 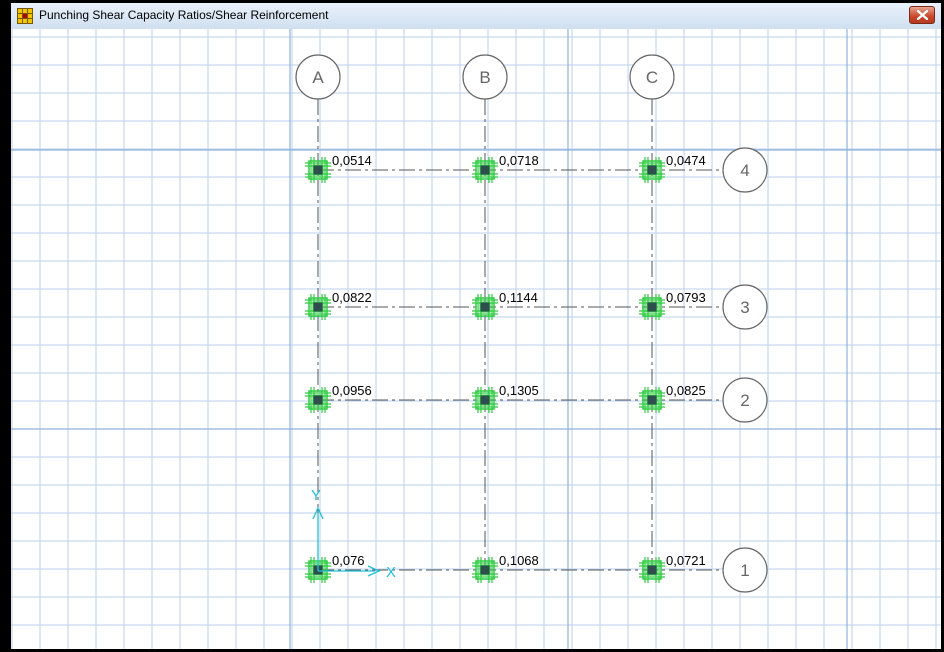 I want to click on x-axis-label: X, so click(x=391, y=572).